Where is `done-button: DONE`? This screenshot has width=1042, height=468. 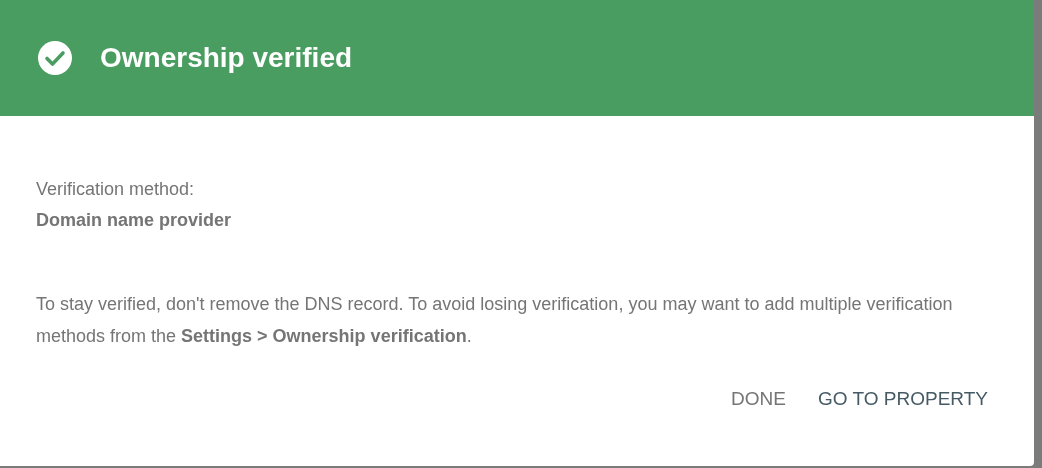
done-button: DONE is located at coordinates (758, 399).